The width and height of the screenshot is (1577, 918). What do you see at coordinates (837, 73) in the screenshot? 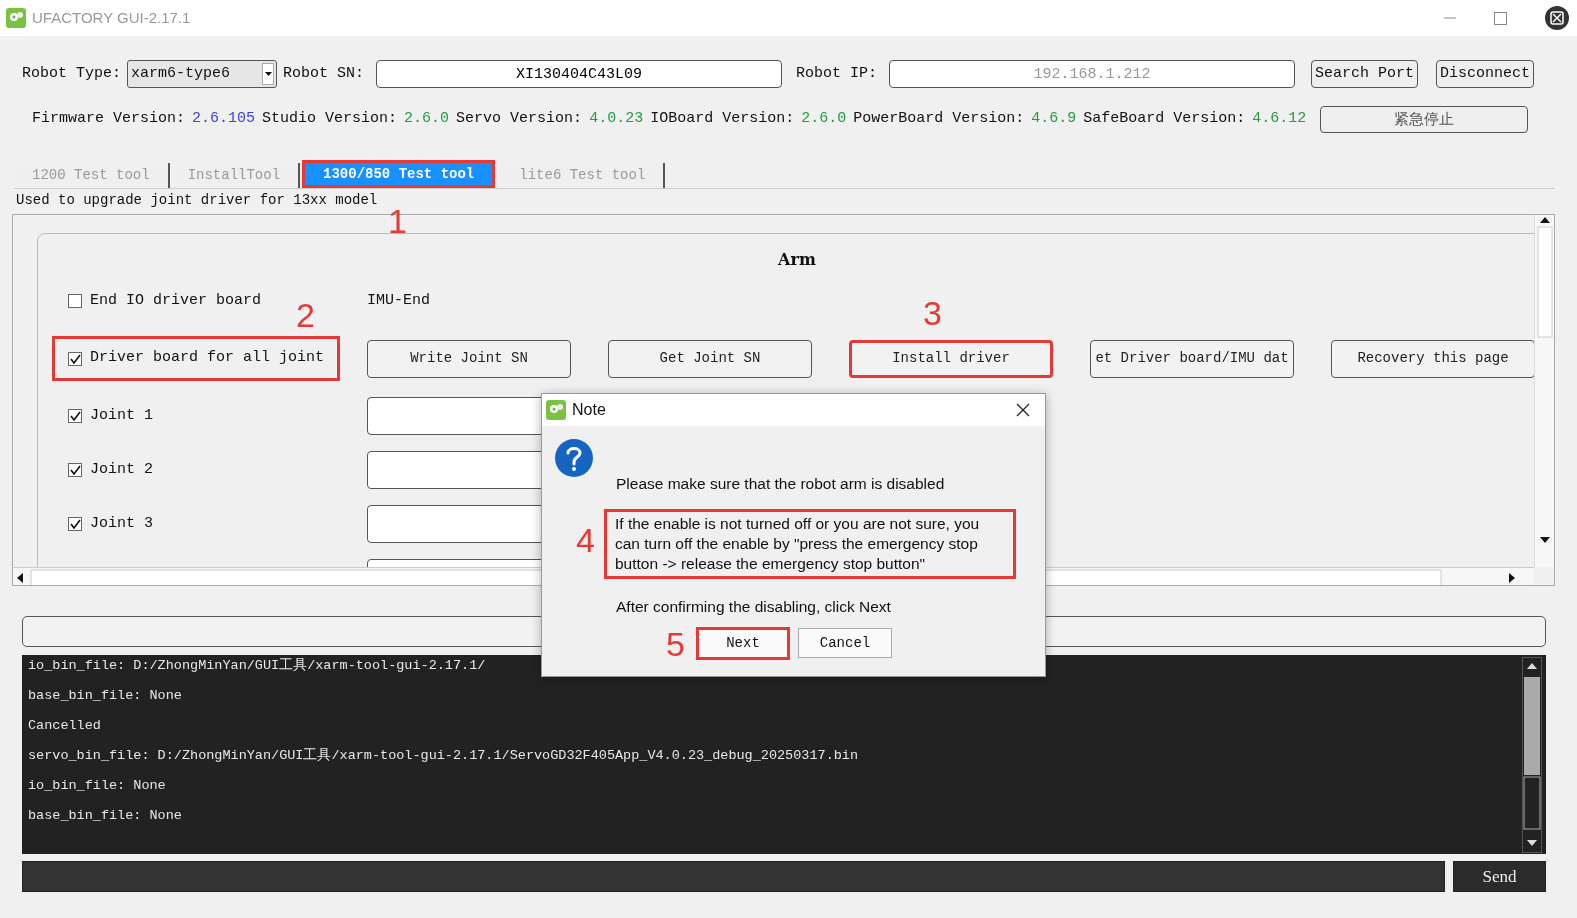
I see `field-label: Robot IP:` at bounding box center [837, 73].